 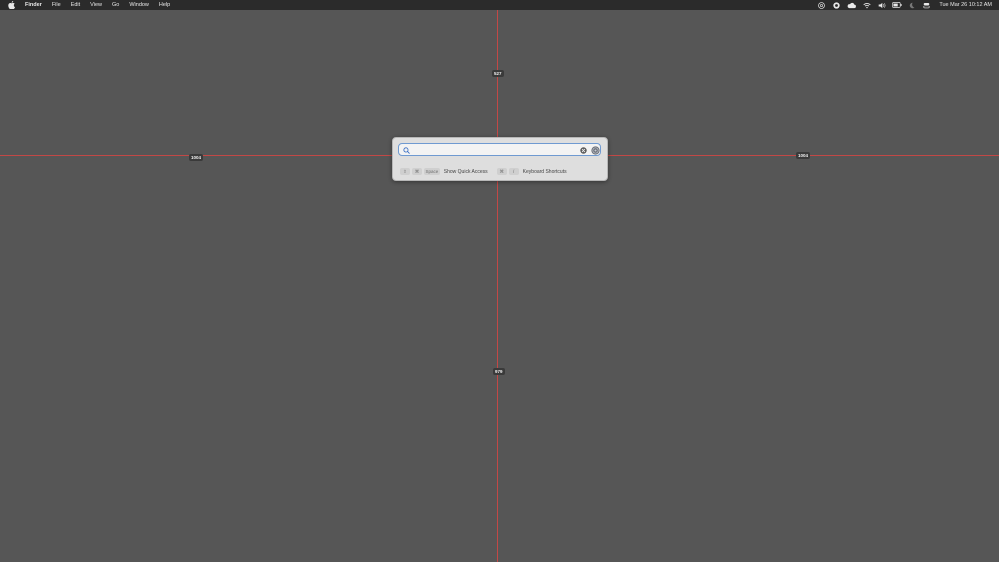 I want to click on search-field, so click(x=499, y=149).